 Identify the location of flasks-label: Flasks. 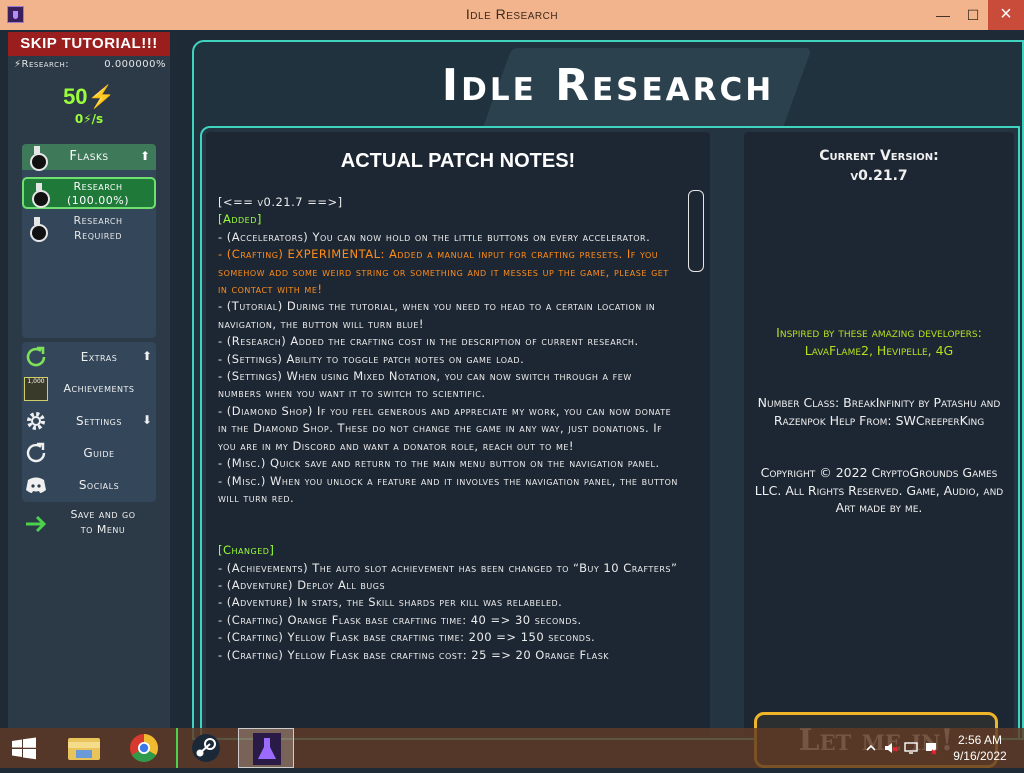
(89, 156).